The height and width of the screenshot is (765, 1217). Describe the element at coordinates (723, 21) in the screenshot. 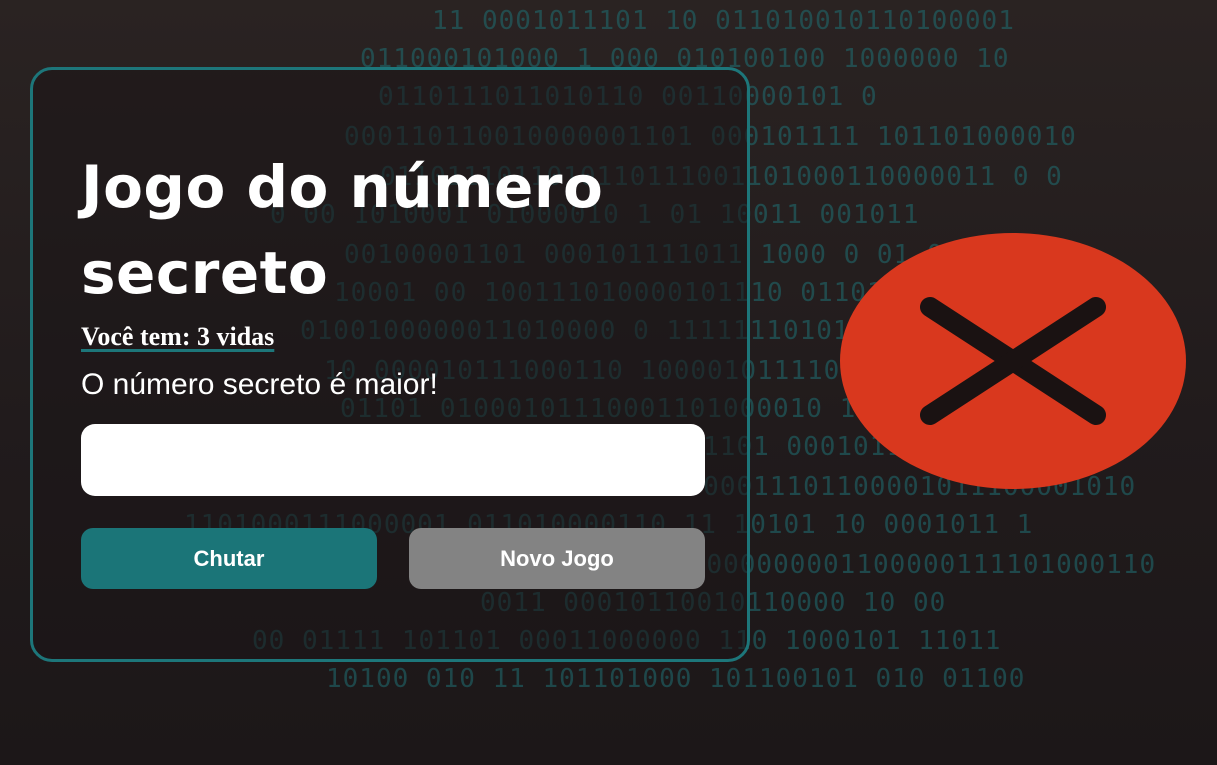

I see `binary-line: 11 0001011101 10 011010010110100001` at that location.